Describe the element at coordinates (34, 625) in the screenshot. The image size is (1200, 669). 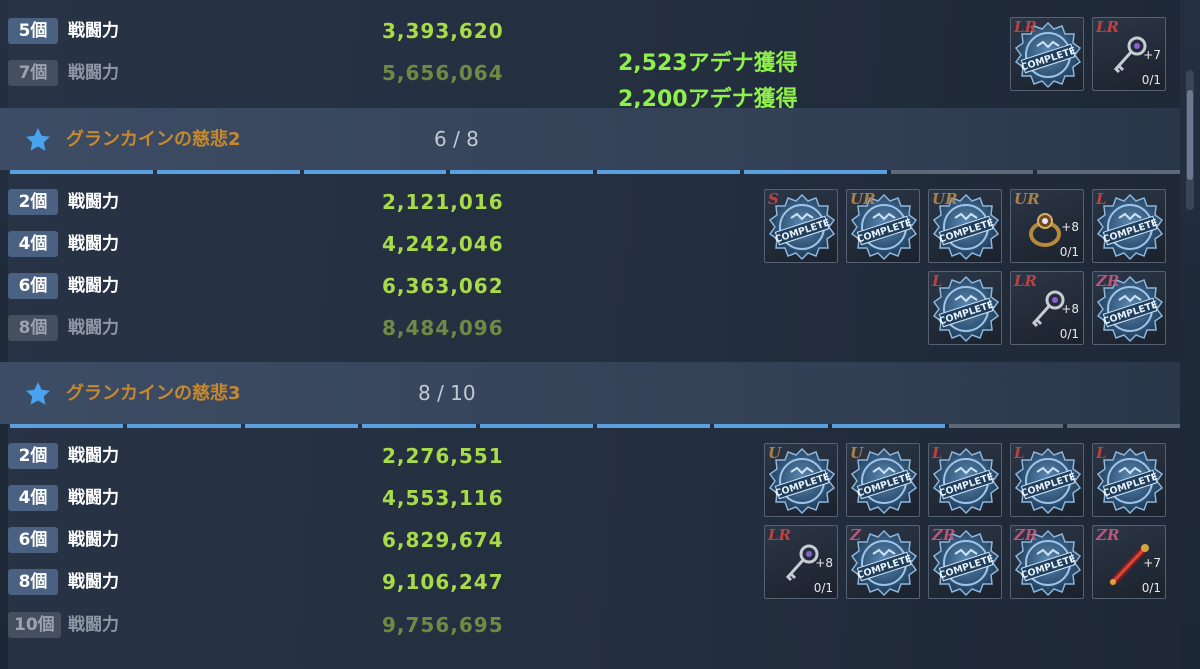
I see `count-badge: 10個` at that location.